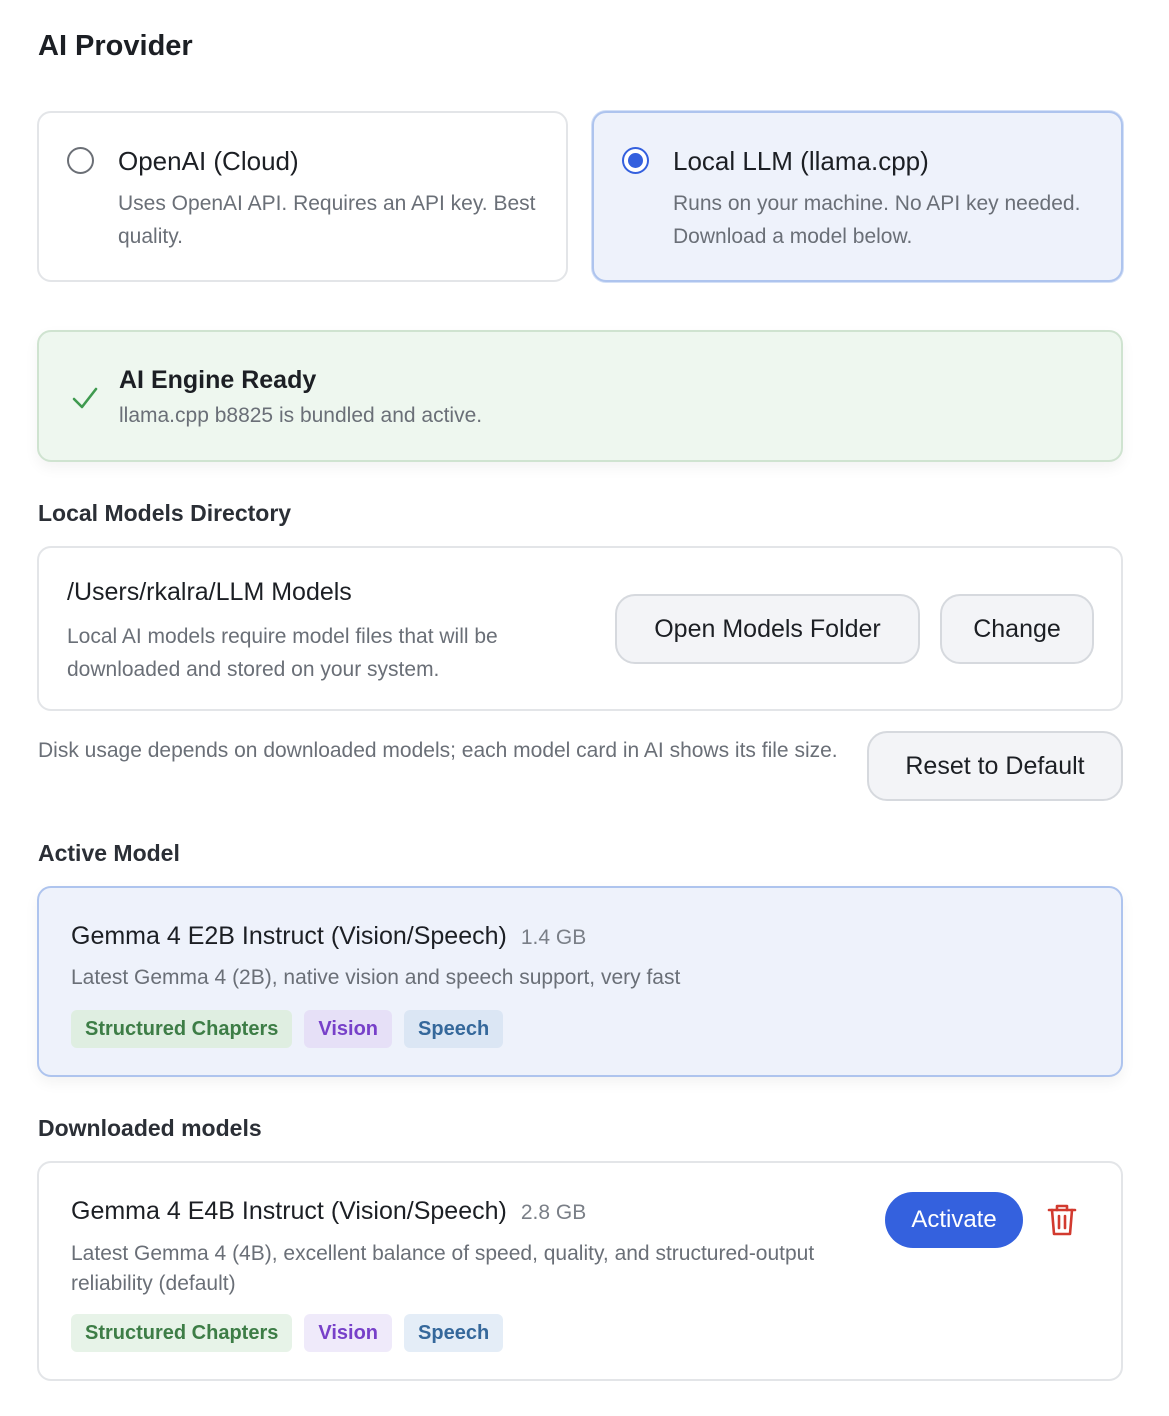 The height and width of the screenshot is (1416, 1169). What do you see at coordinates (767, 629) in the screenshot?
I see `open-models-folder-button: Open Models Folder` at bounding box center [767, 629].